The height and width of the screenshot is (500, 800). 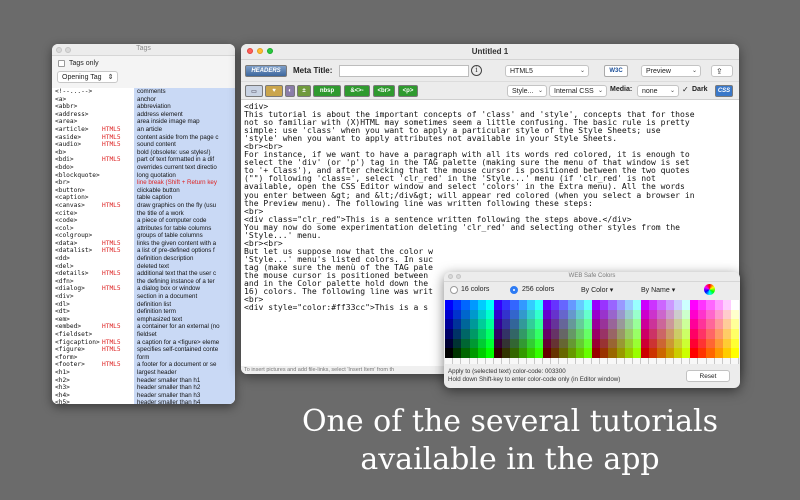 What do you see at coordinates (143, 122) in the screenshot?
I see `tag-row: <area> area inside image map` at bounding box center [143, 122].